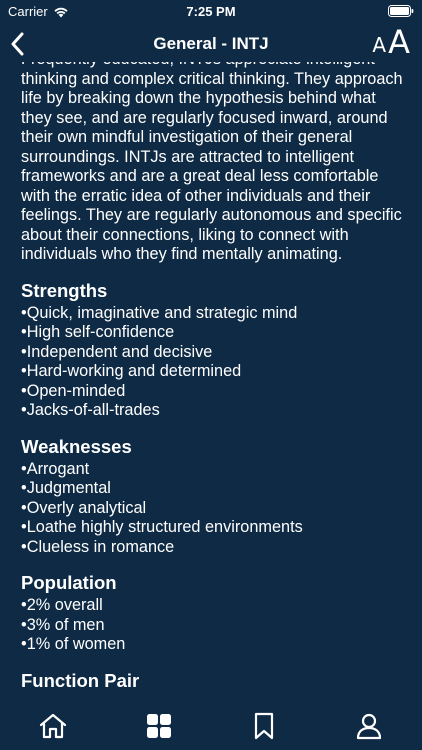 This screenshot has width=422, height=750. What do you see at coordinates (69, 582) in the screenshot?
I see `section-heading: Population` at bounding box center [69, 582].